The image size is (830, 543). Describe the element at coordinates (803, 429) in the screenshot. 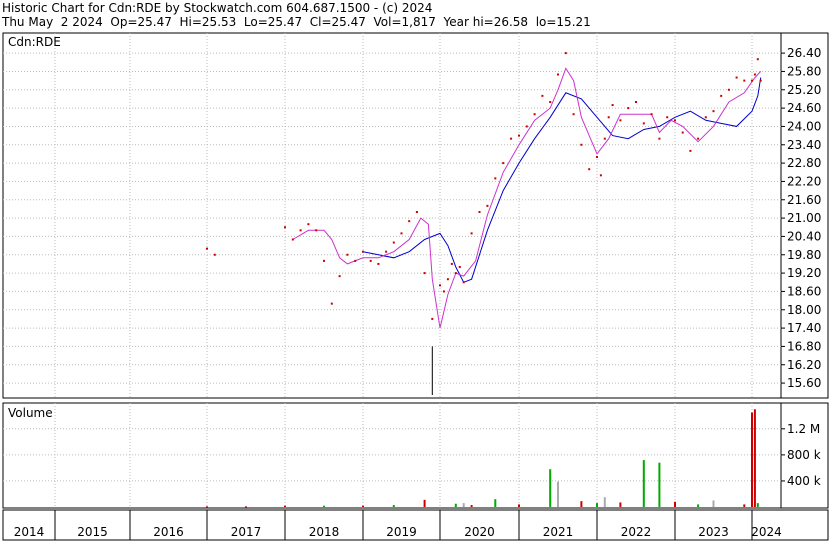

I see `volume-tick-label: 1.2 M` at that location.